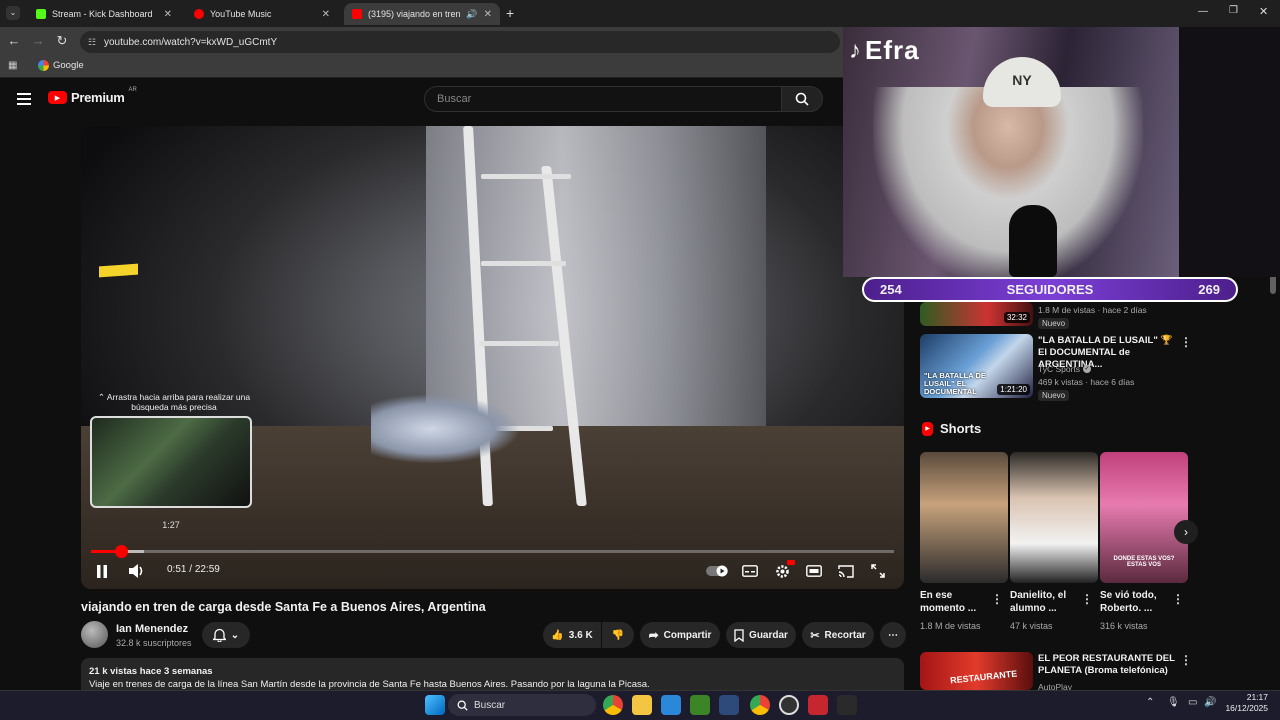 The image size is (1280, 720). I want to click on store-icon, so click(671, 705).